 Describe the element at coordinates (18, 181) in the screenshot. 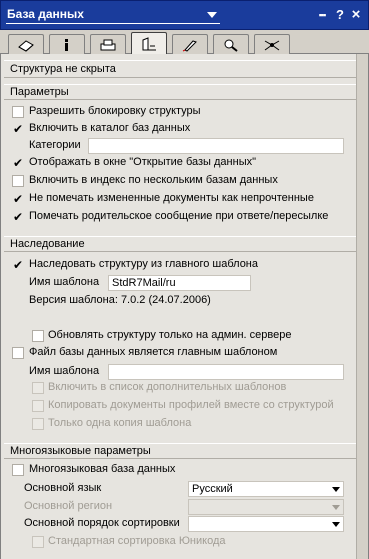

I see `include-multi-index-checkbox` at that location.